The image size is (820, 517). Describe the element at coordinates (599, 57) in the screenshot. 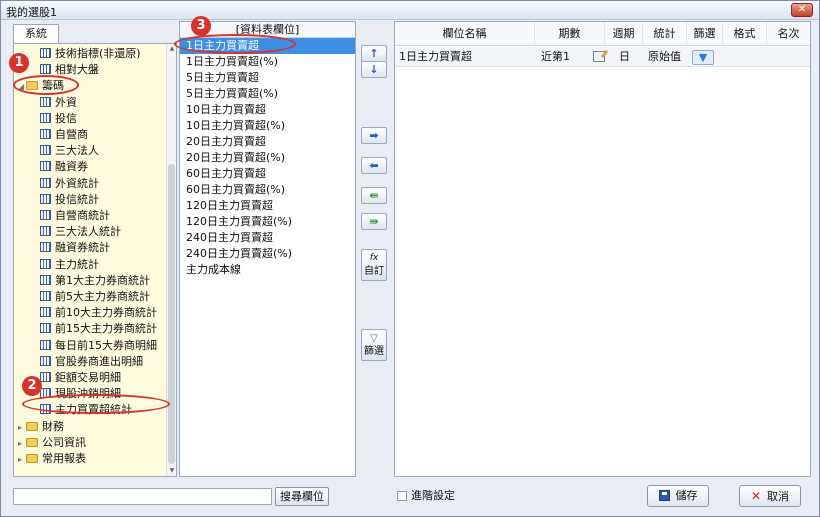

I see `edit-period-icon` at that location.